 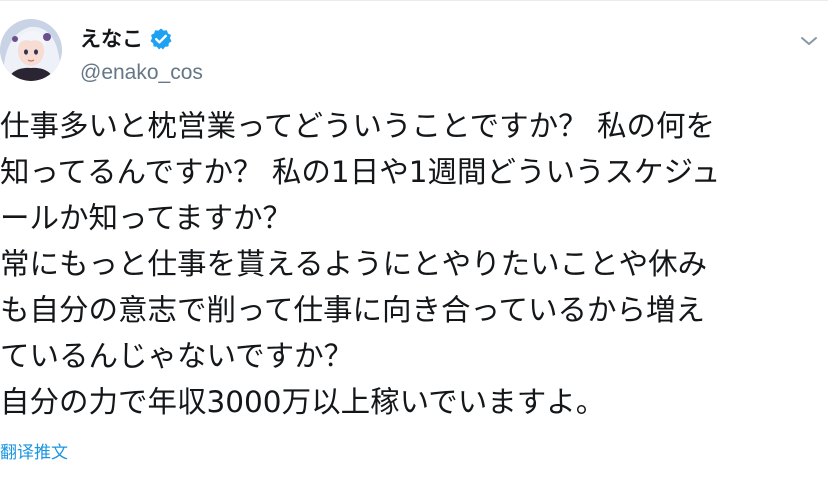 I want to click on tweet-text-line: ールか知ってますか？, so click(x=146, y=218).